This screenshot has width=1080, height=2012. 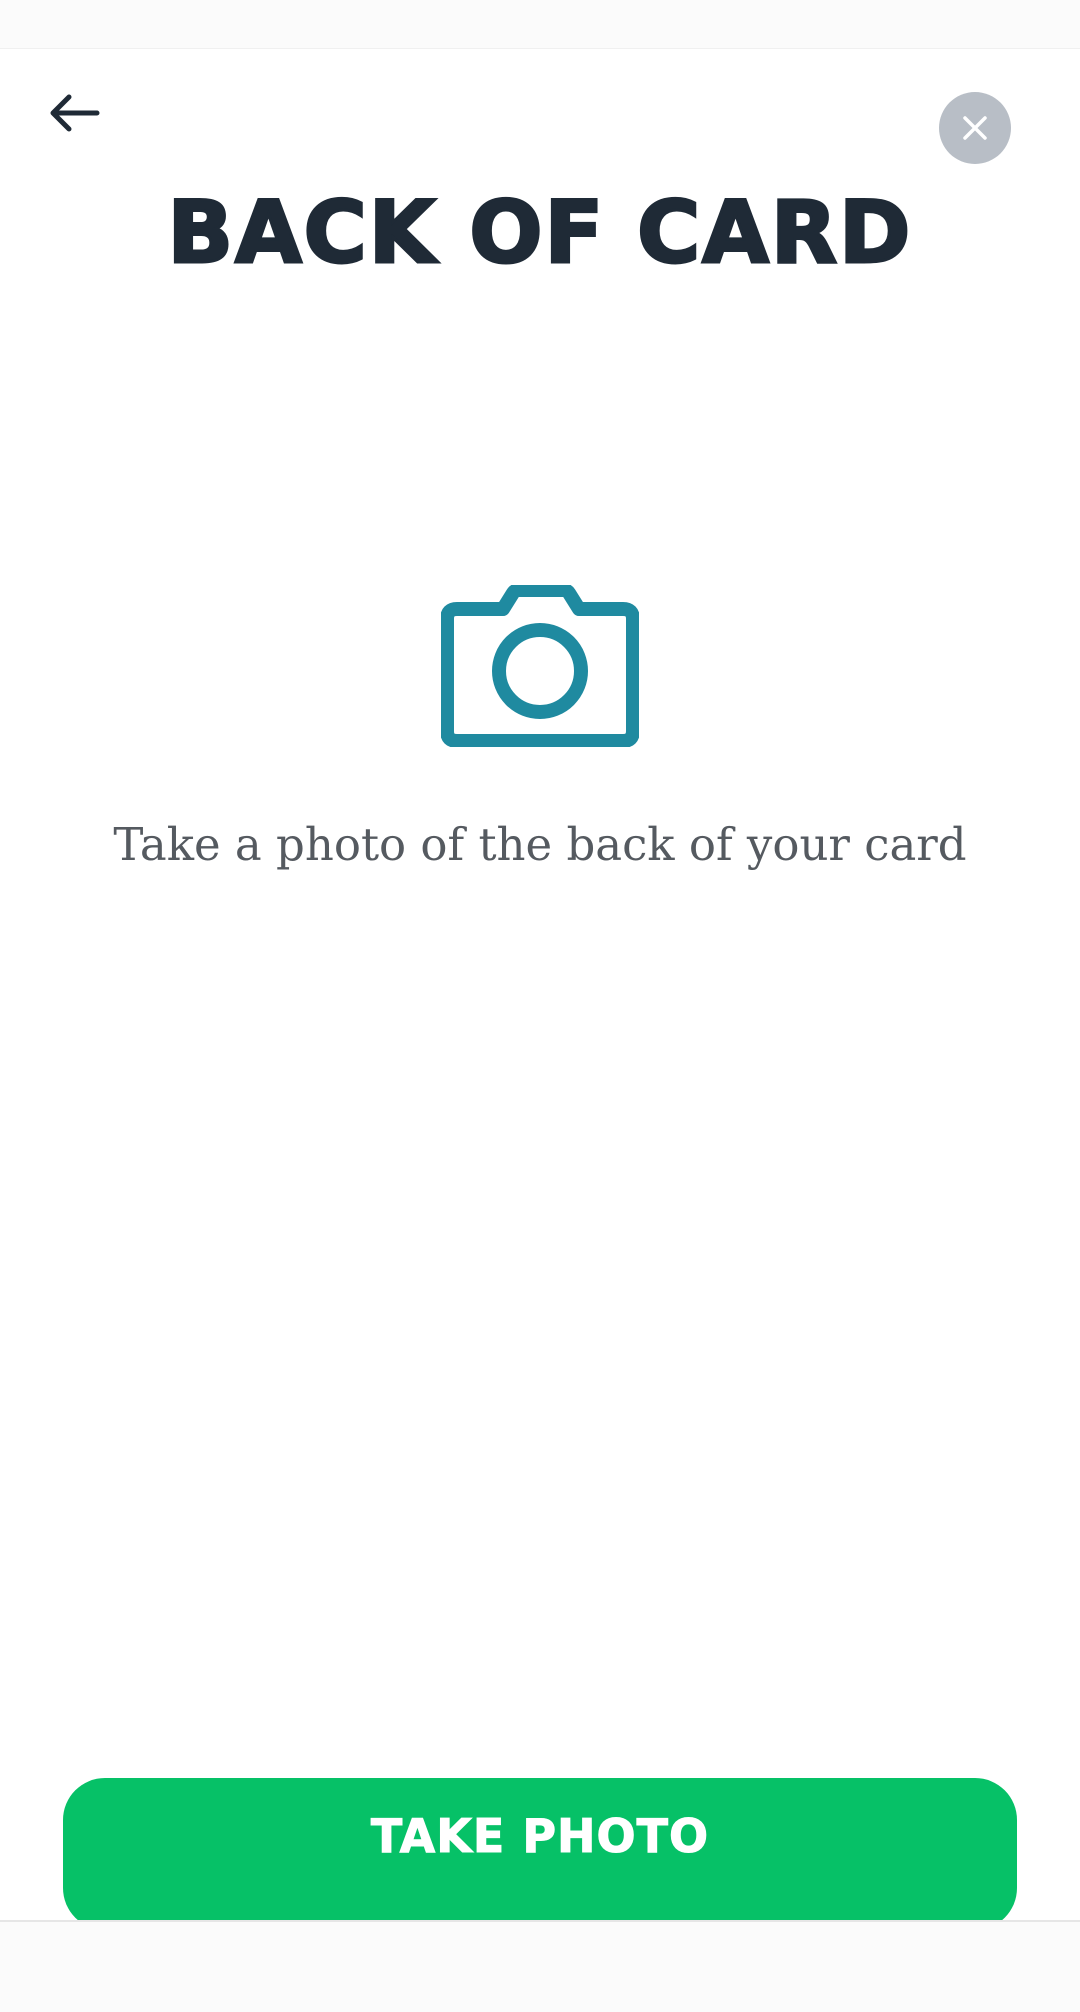 I want to click on camera-icon, so click(x=540, y=666).